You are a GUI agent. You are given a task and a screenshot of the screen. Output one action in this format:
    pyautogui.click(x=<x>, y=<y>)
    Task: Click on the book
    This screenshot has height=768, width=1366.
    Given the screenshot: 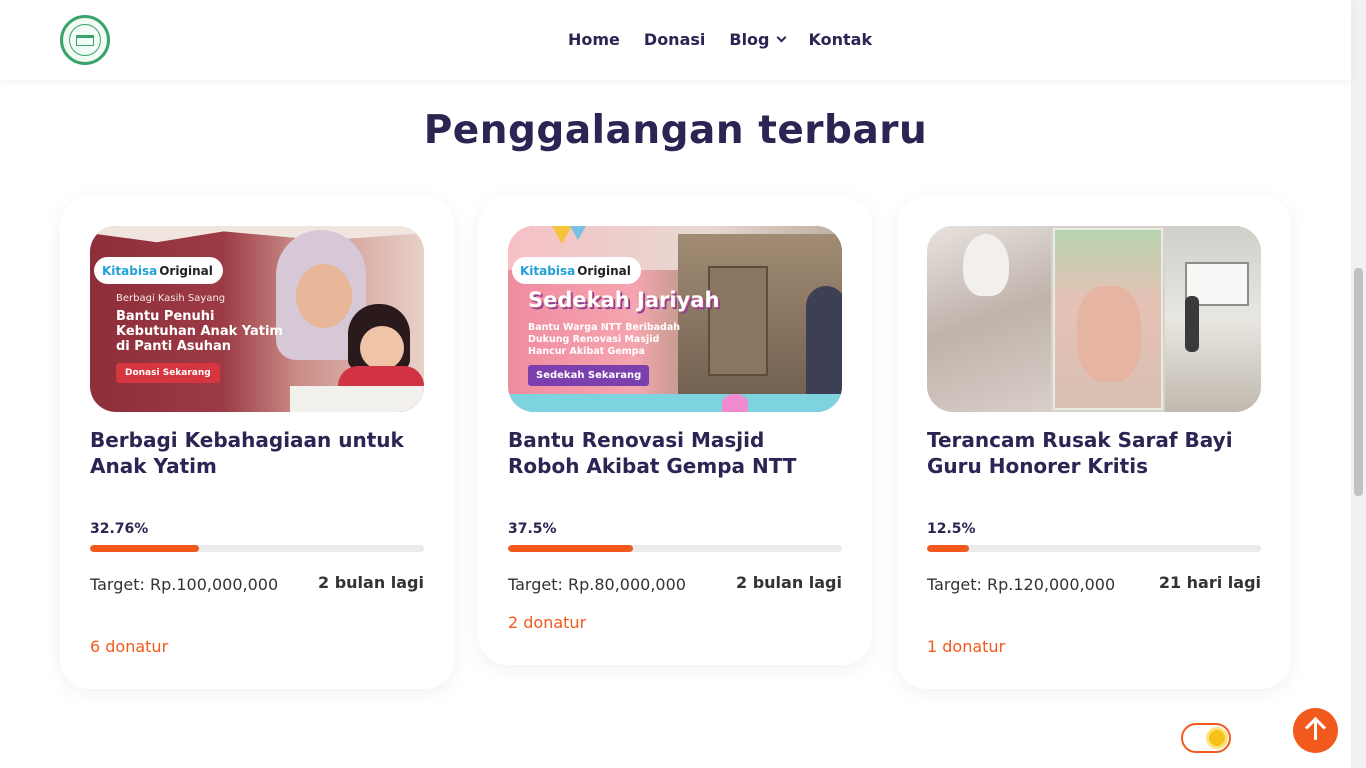 What is the action you would take?
    pyautogui.click(x=357, y=399)
    